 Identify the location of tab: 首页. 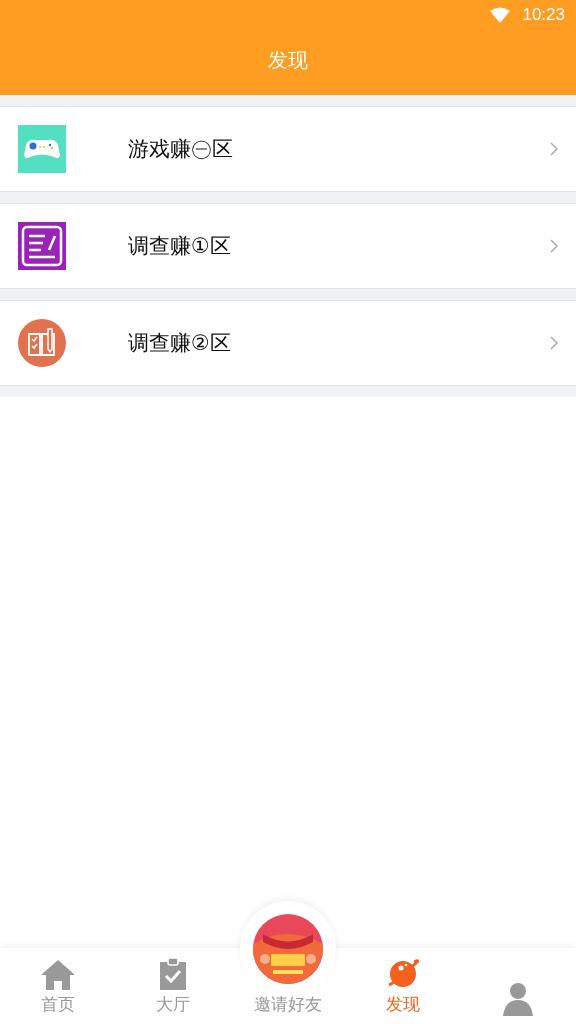
(58, 986).